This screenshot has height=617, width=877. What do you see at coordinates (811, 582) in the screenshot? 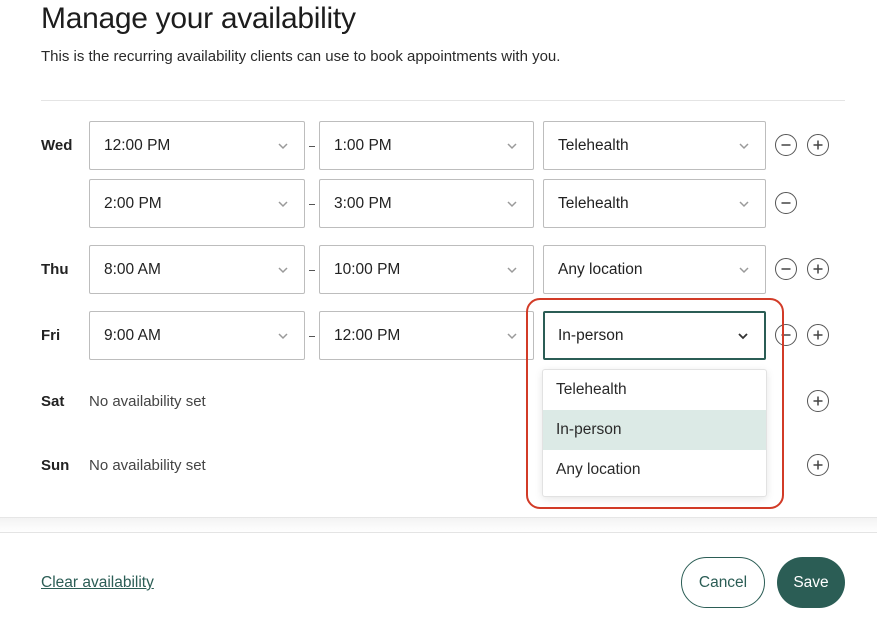
I see `save-button: Save` at bounding box center [811, 582].